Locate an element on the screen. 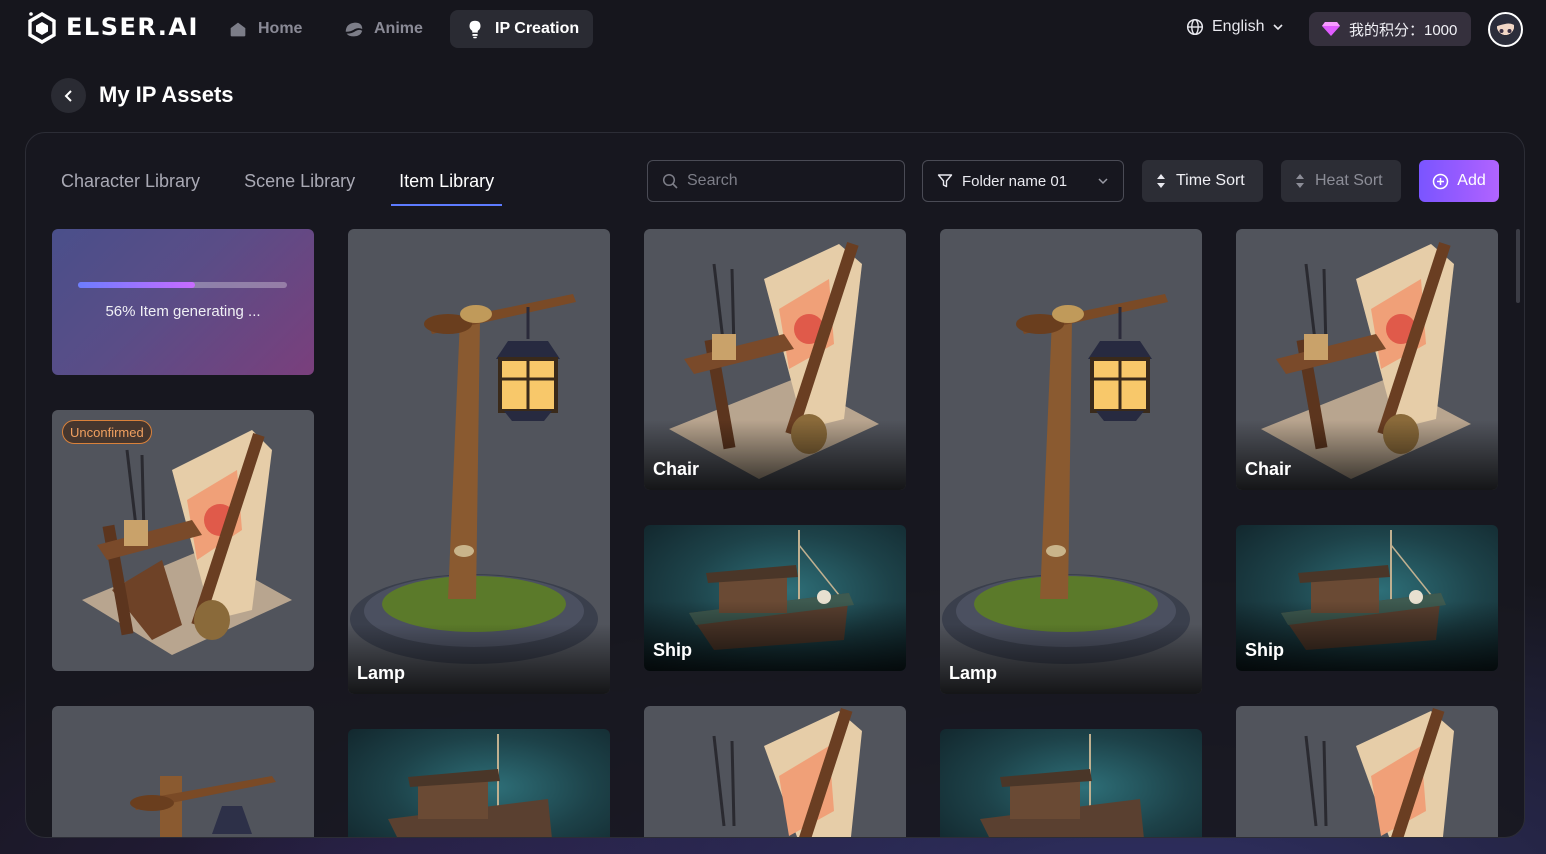 The image size is (1546, 854). logo: ELSER.AI is located at coordinates (112, 27).